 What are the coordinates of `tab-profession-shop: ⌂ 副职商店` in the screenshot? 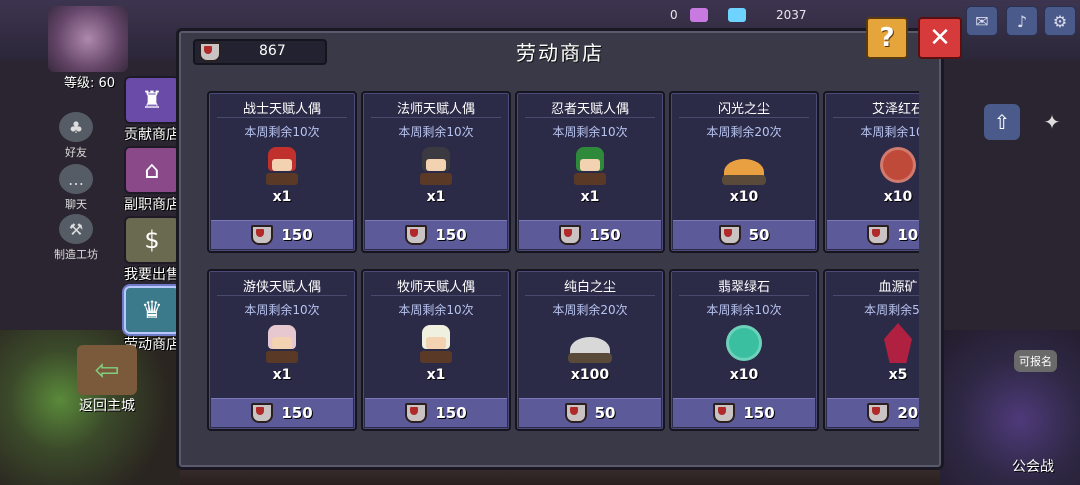 It's located at (152, 180).